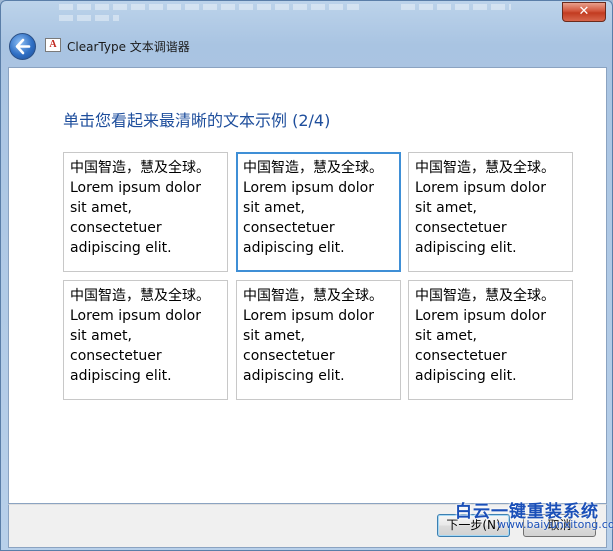 The height and width of the screenshot is (551, 613). Describe the element at coordinates (197, 120) in the screenshot. I see `page-heading: 单击您看起来最清晰的文本示例 (2/4)` at that location.